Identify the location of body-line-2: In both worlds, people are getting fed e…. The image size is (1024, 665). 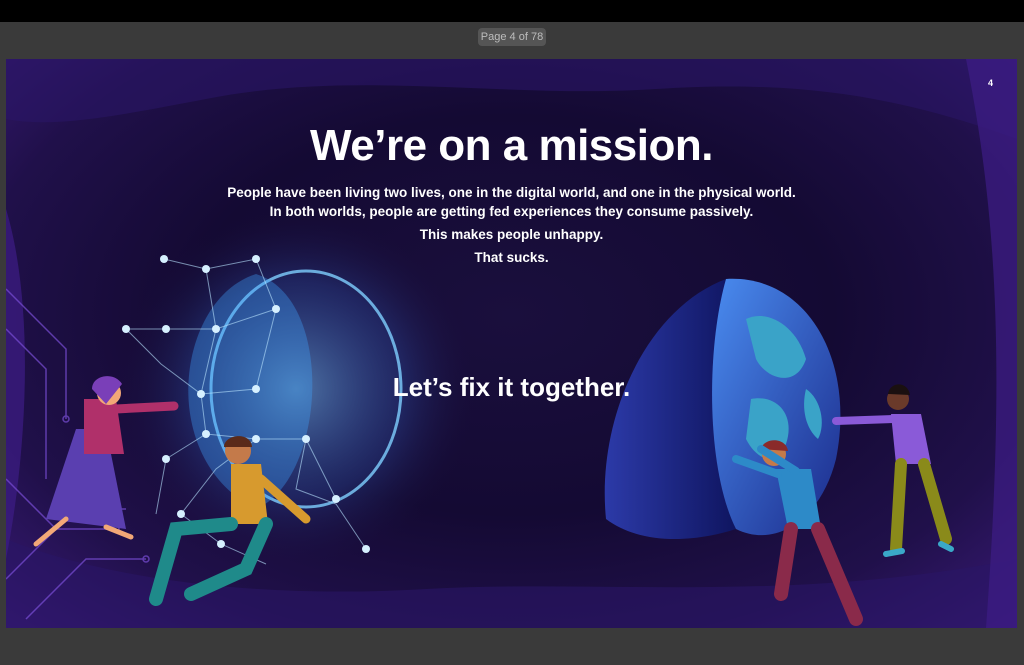
(511, 211).